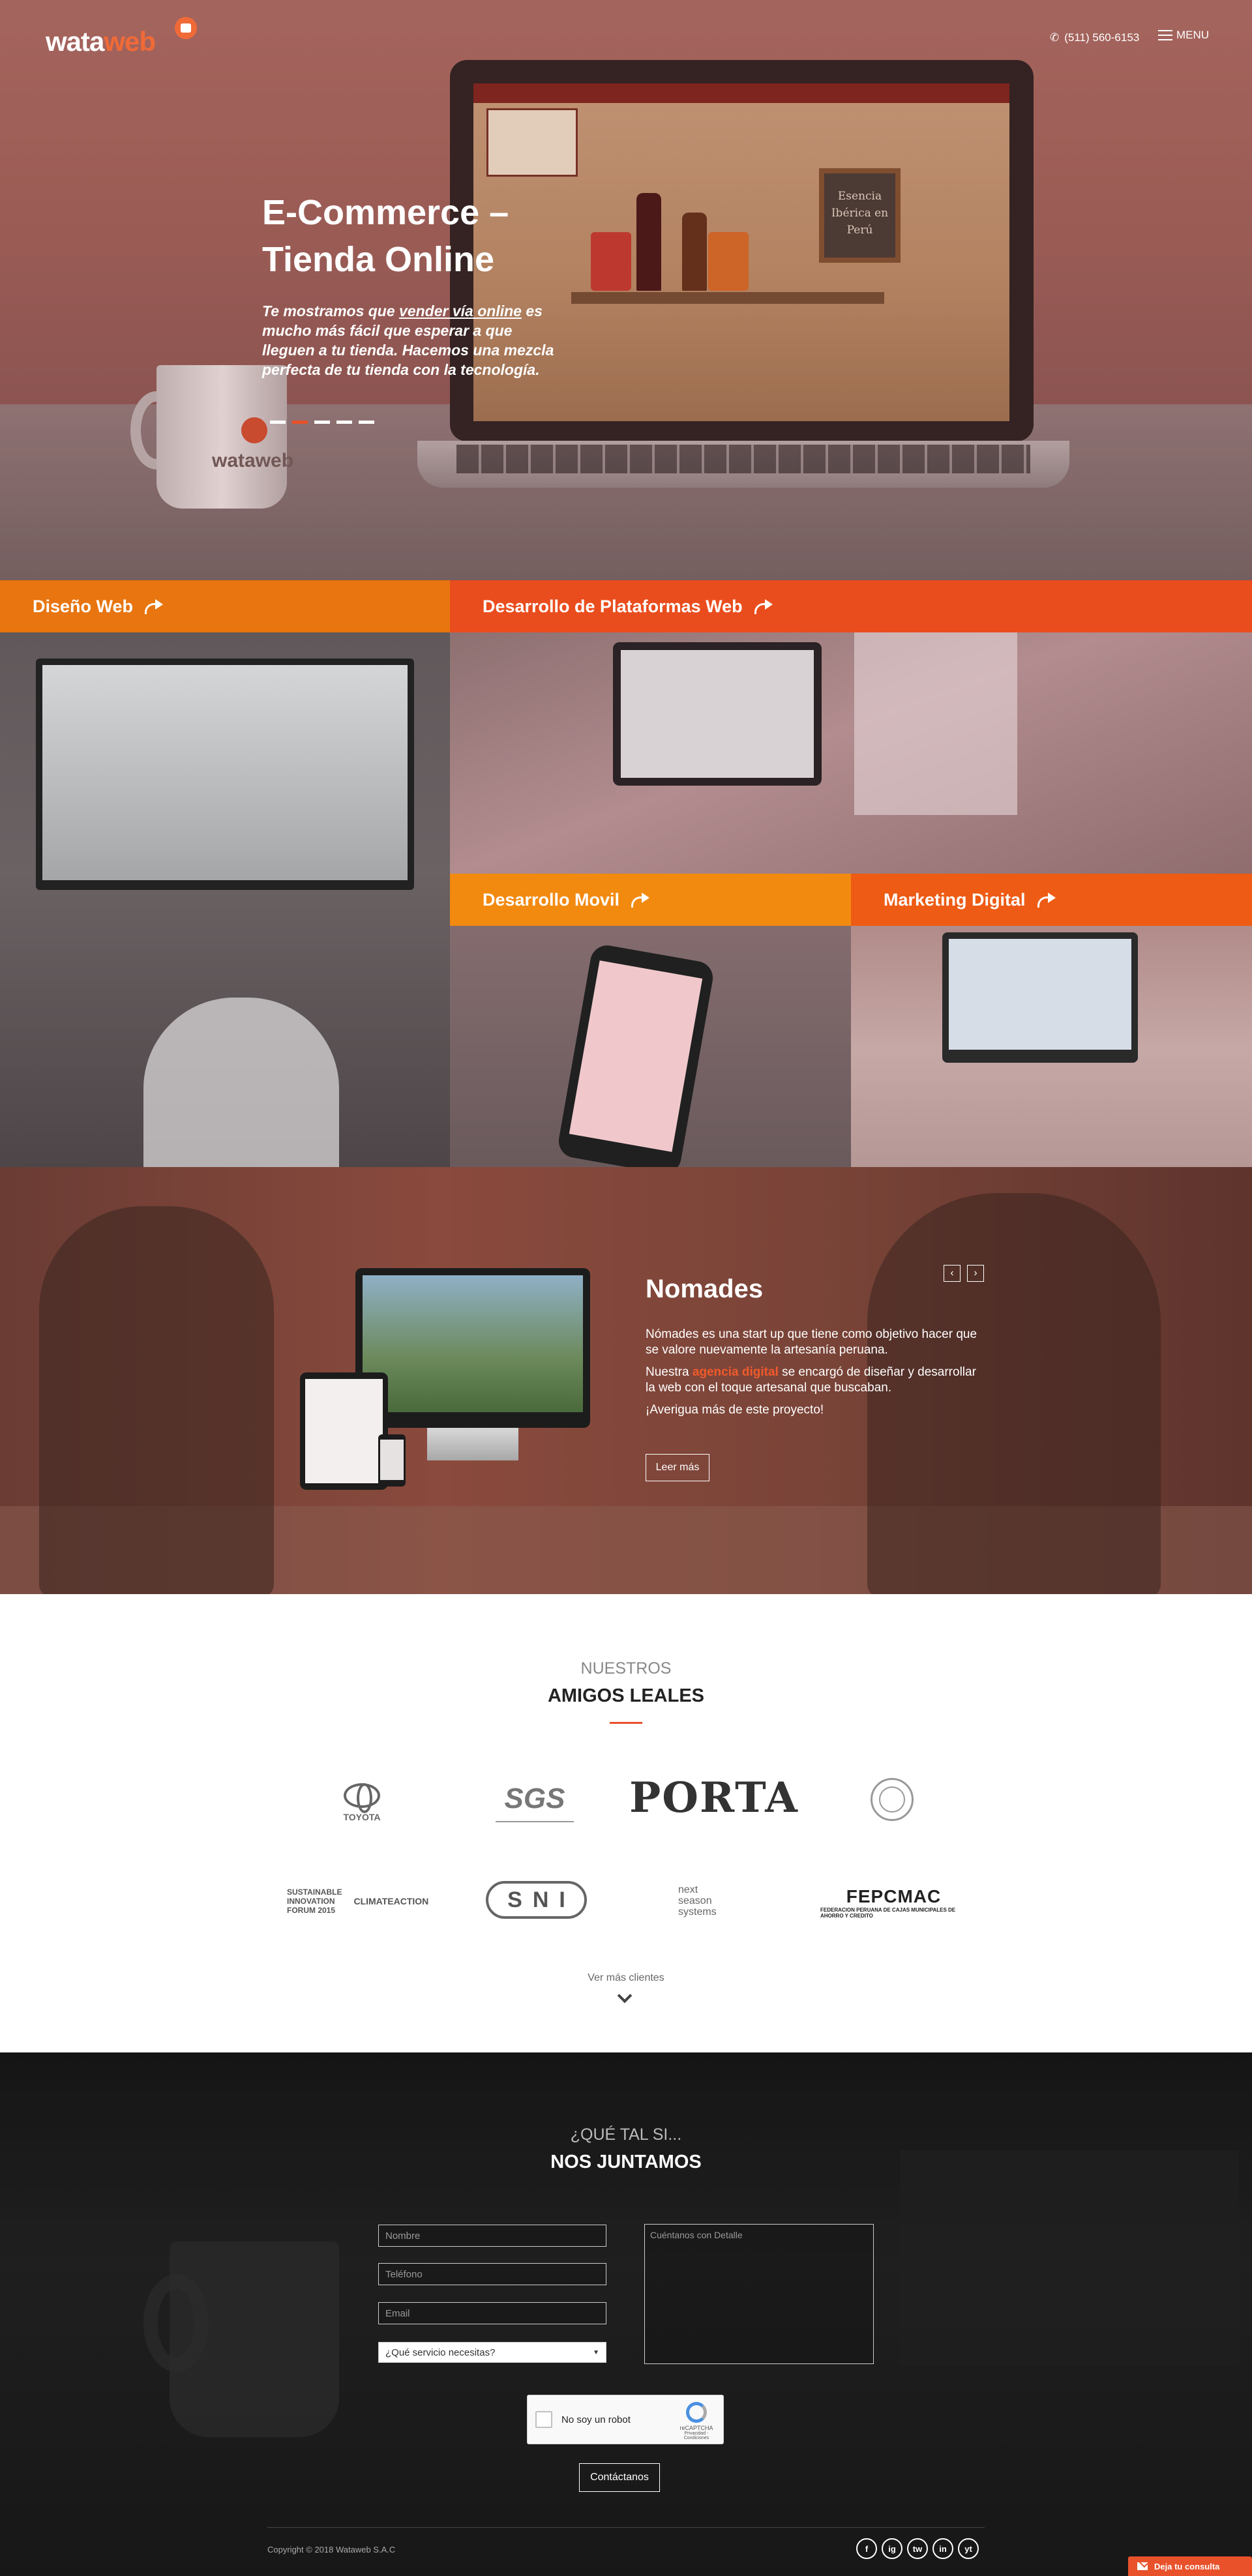 Image resolution: width=1252 pixels, height=2576 pixels. What do you see at coordinates (714, 1797) in the screenshot?
I see `client-logo-porta: PORTA` at bounding box center [714, 1797].